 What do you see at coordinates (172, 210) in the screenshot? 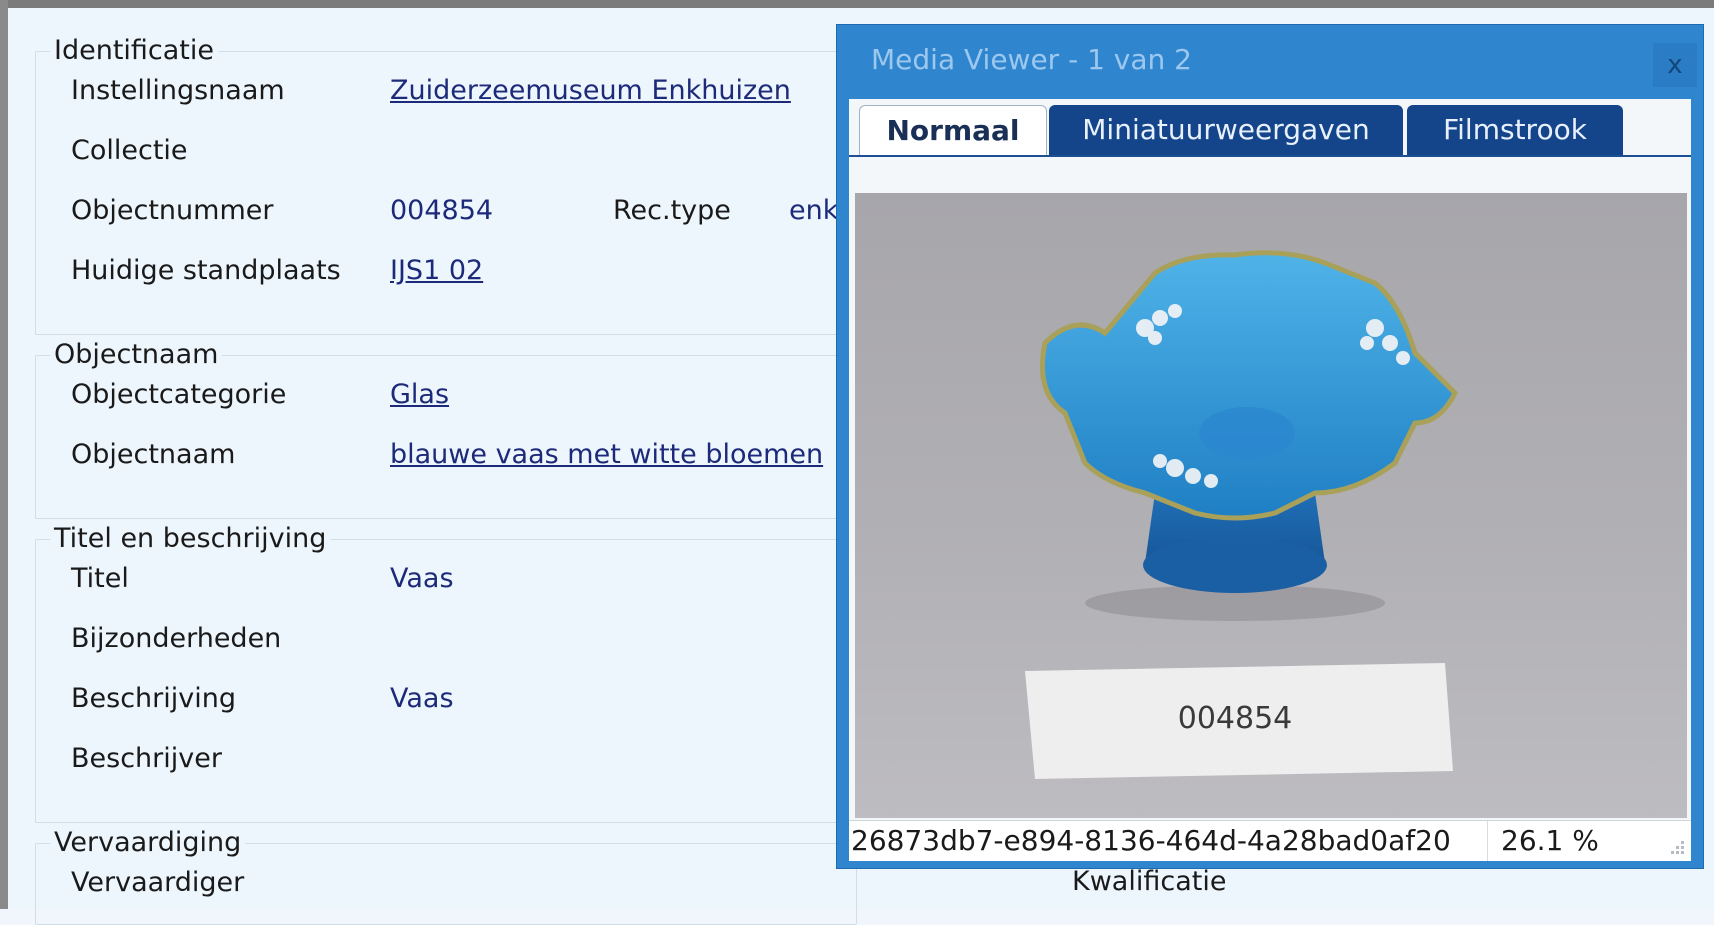
I see `label-objectnummer: Objectnummer` at bounding box center [172, 210].